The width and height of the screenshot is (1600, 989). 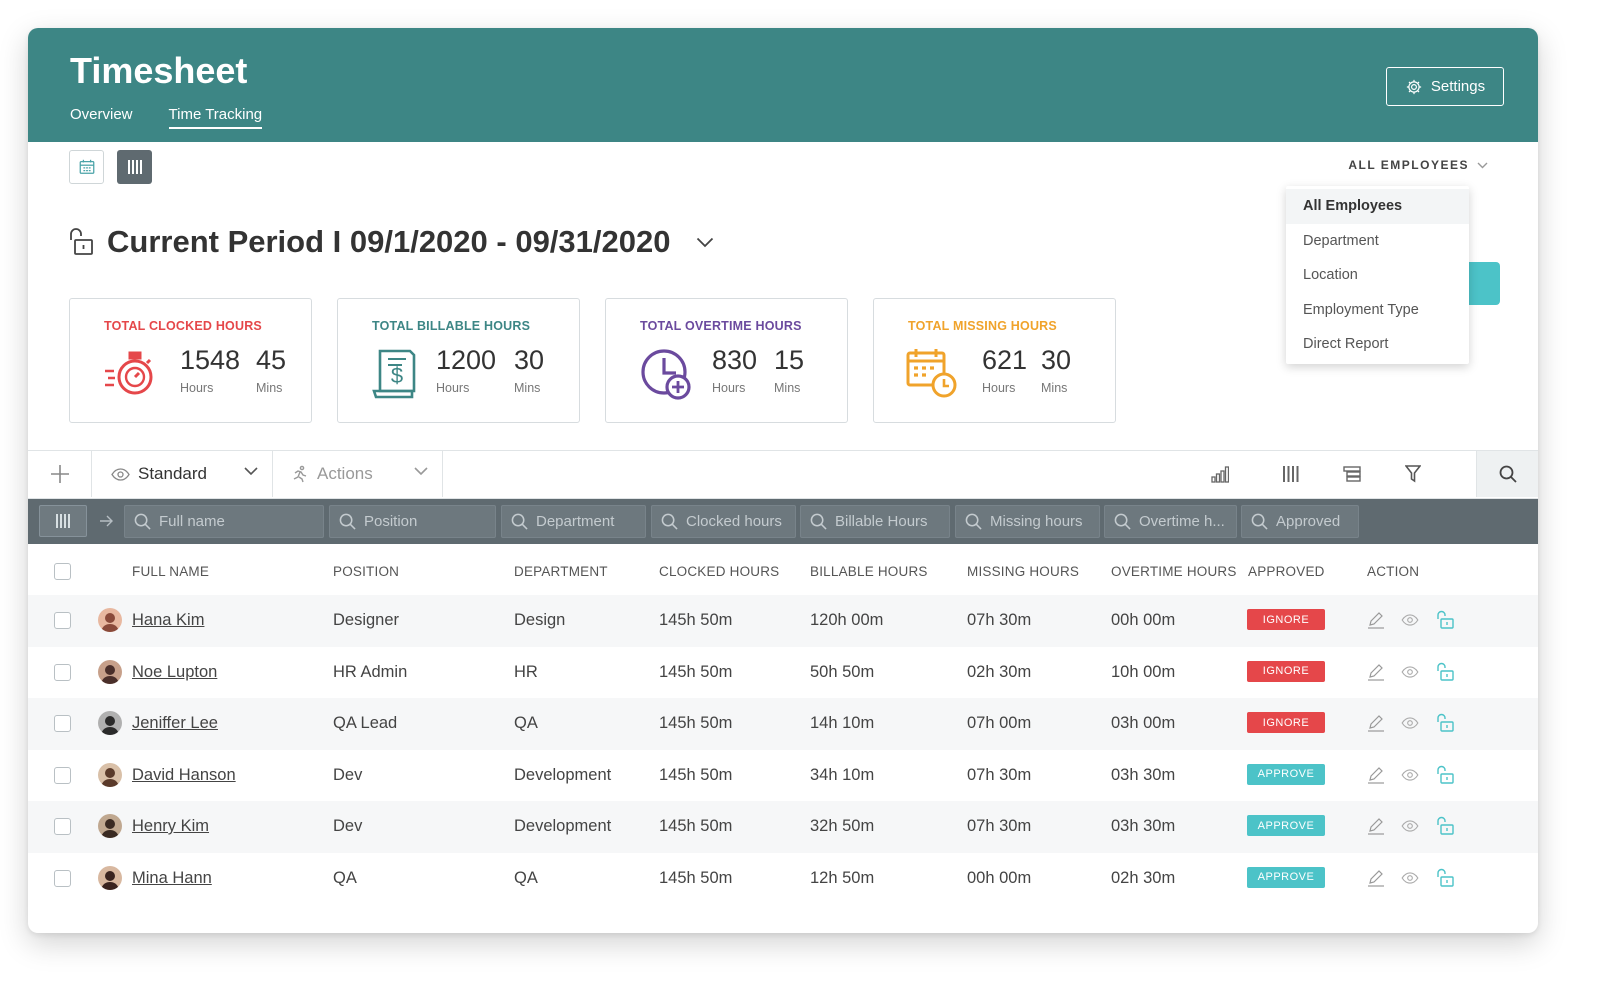 What do you see at coordinates (345, 473) in the screenshot?
I see `actions-select-label: Actions` at bounding box center [345, 473].